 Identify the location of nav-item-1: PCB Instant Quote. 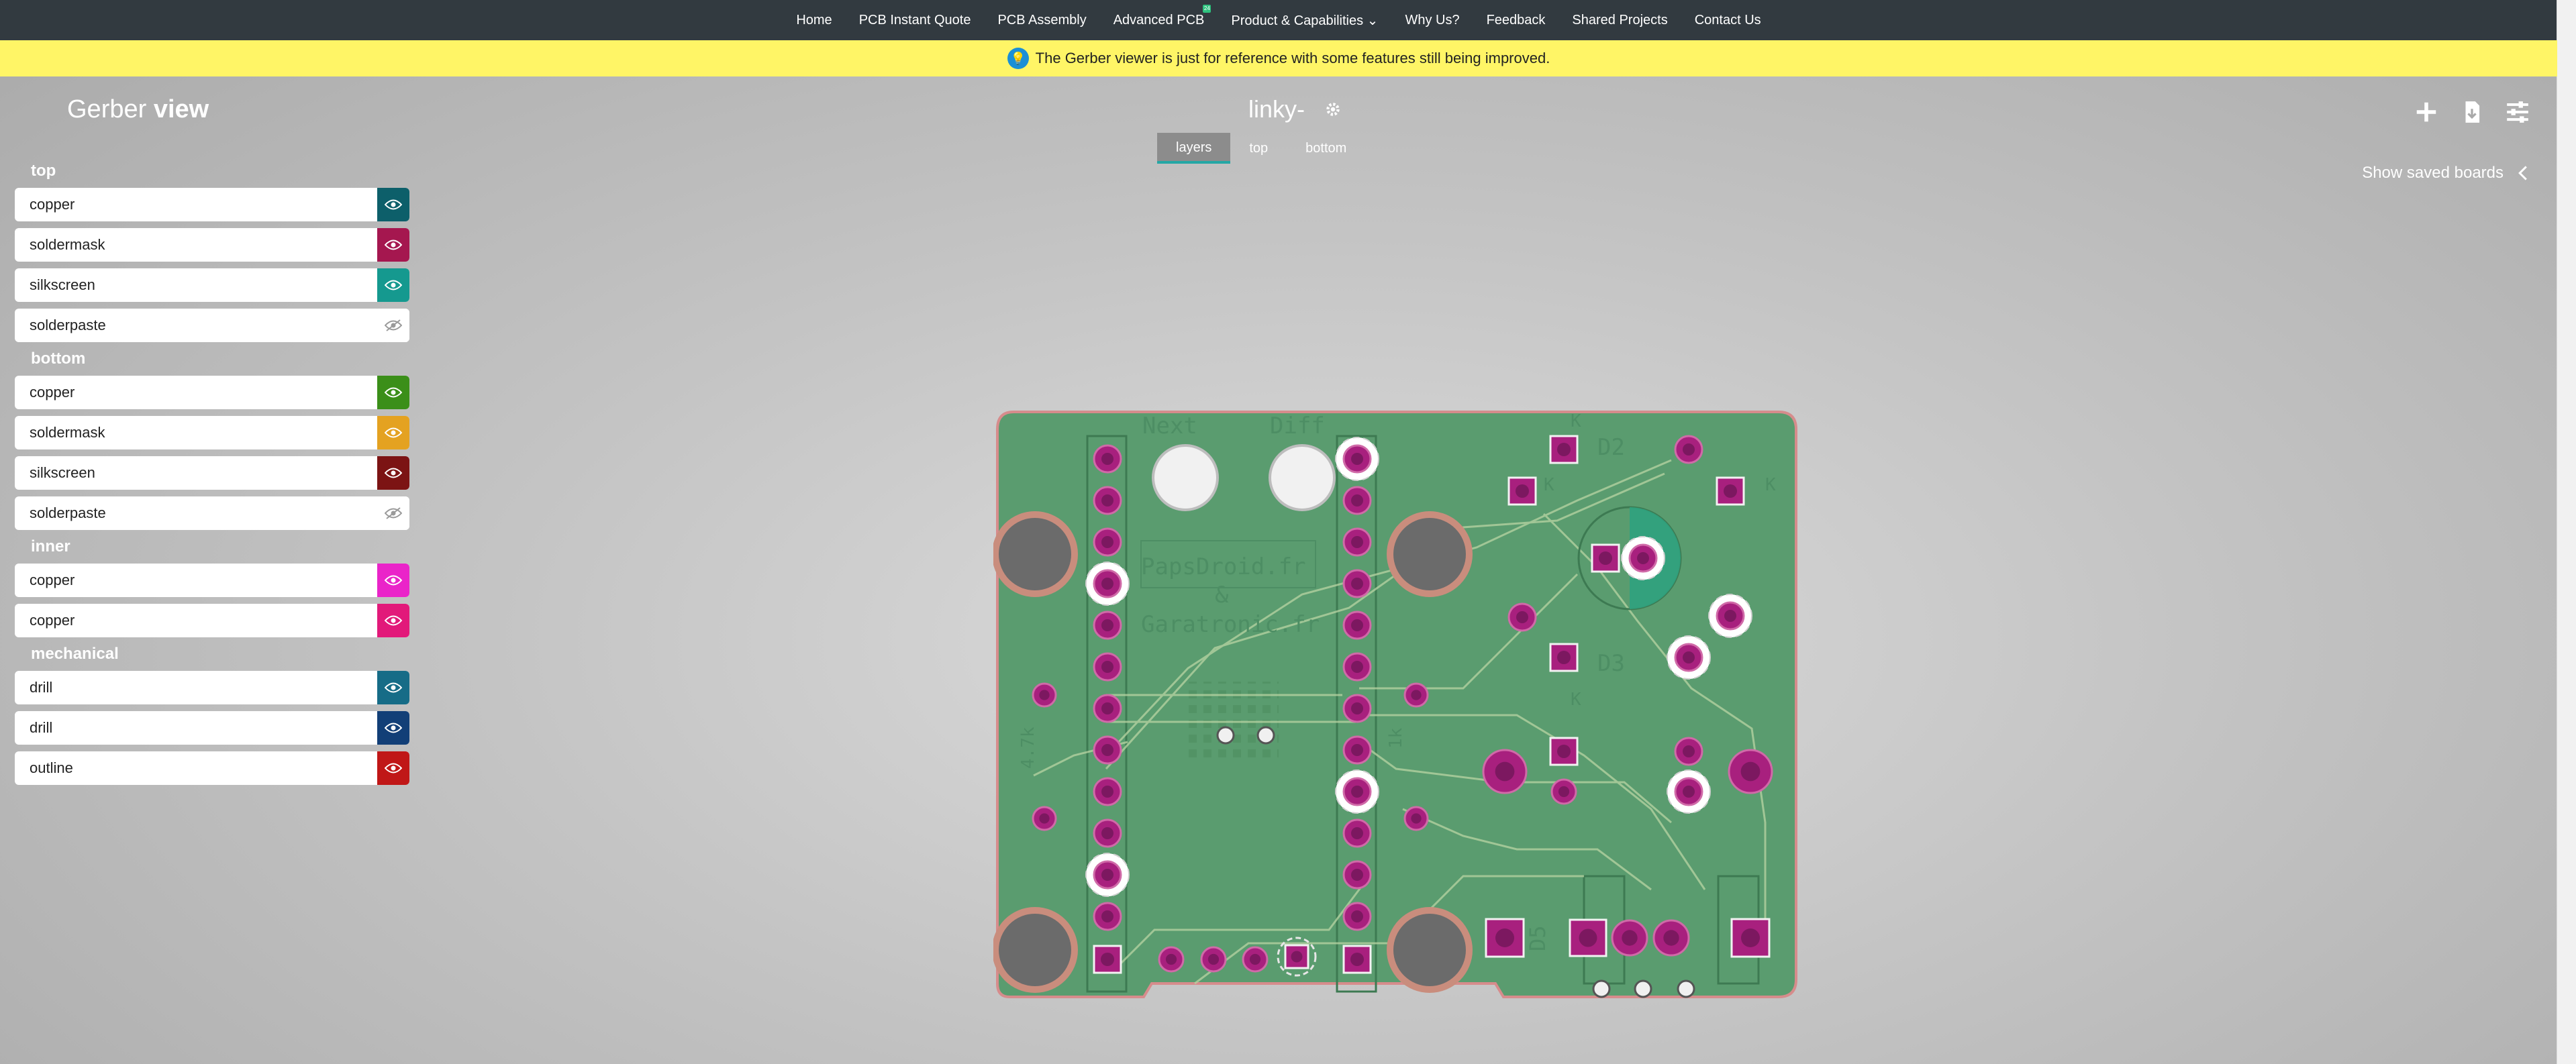
(915, 20).